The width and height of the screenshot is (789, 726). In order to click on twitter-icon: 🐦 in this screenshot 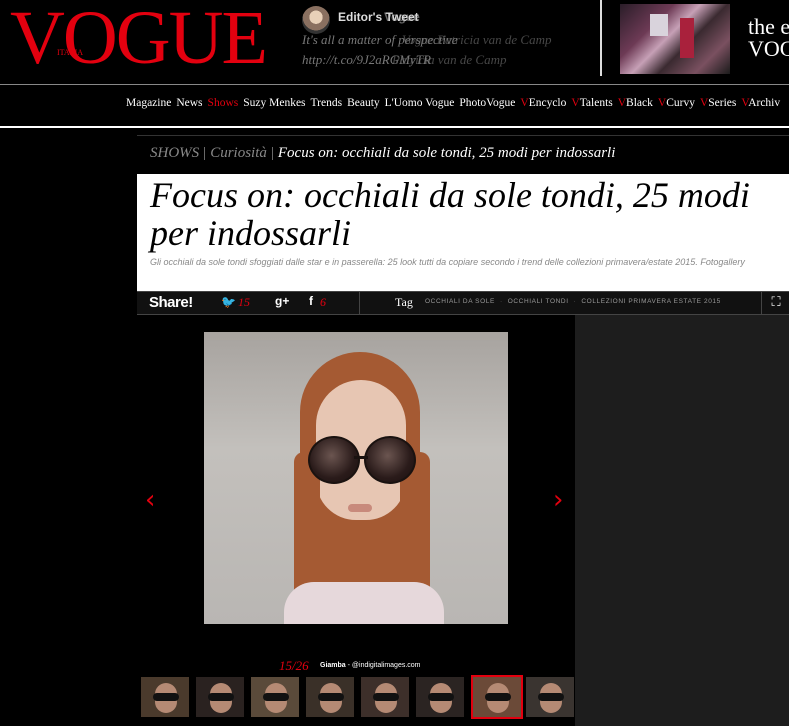, I will do `click(228, 302)`.